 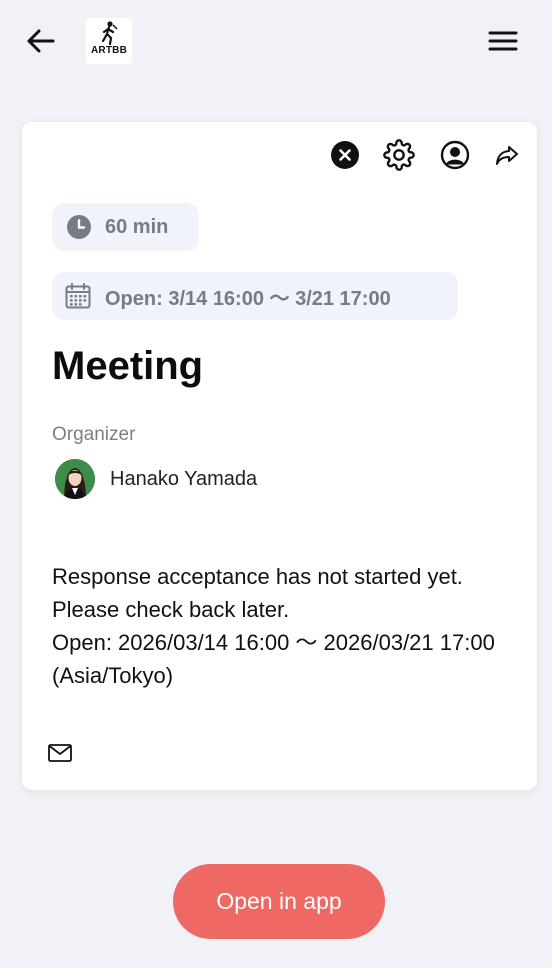 I want to click on share-arrow-icon, so click(x=507, y=155).